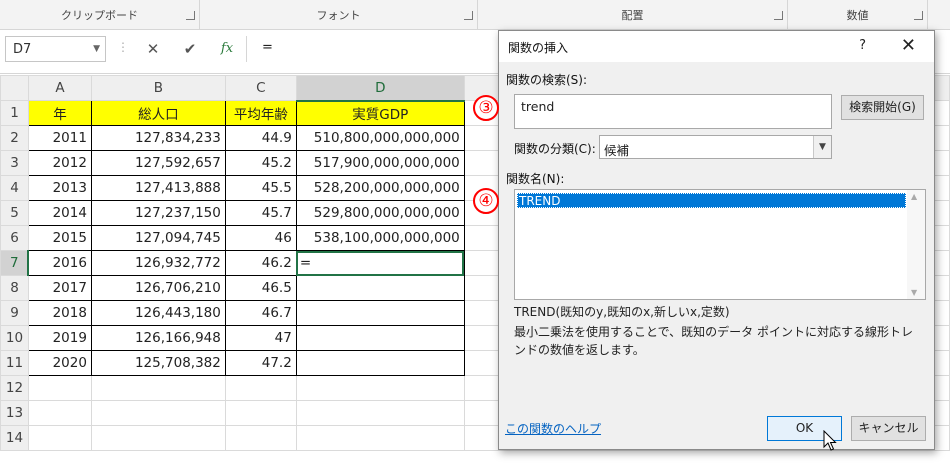  What do you see at coordinates (380, 138) in the screenshot?
I see `cell-real-gdp: 510,800,000,000,000` at bounding box center [380, 138].